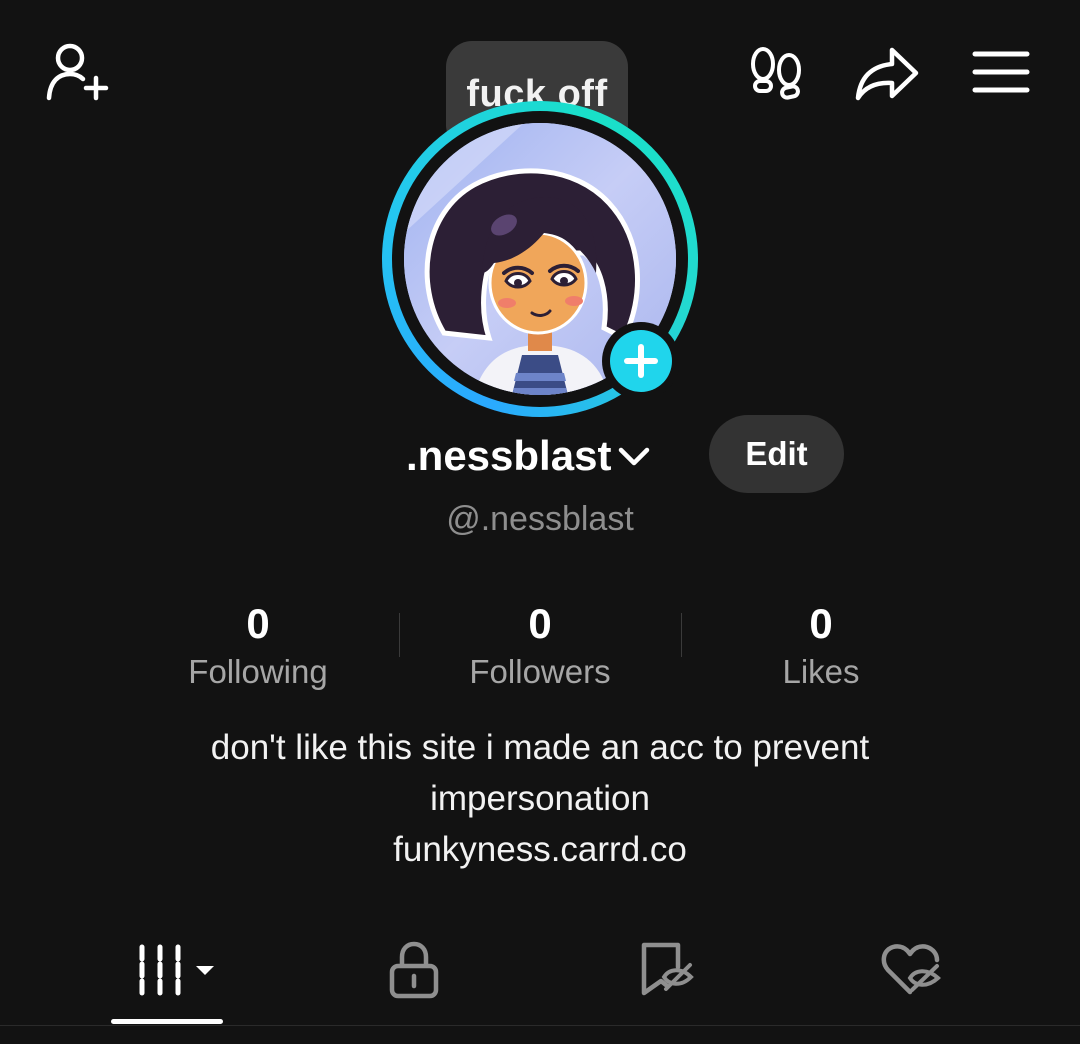  I want to click on add-friend-button, so click(79, 72).